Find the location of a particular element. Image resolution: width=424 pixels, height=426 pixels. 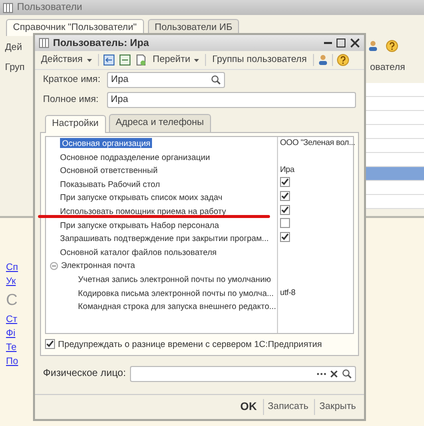

tab: Настройки is located at coordinates (75, 123).